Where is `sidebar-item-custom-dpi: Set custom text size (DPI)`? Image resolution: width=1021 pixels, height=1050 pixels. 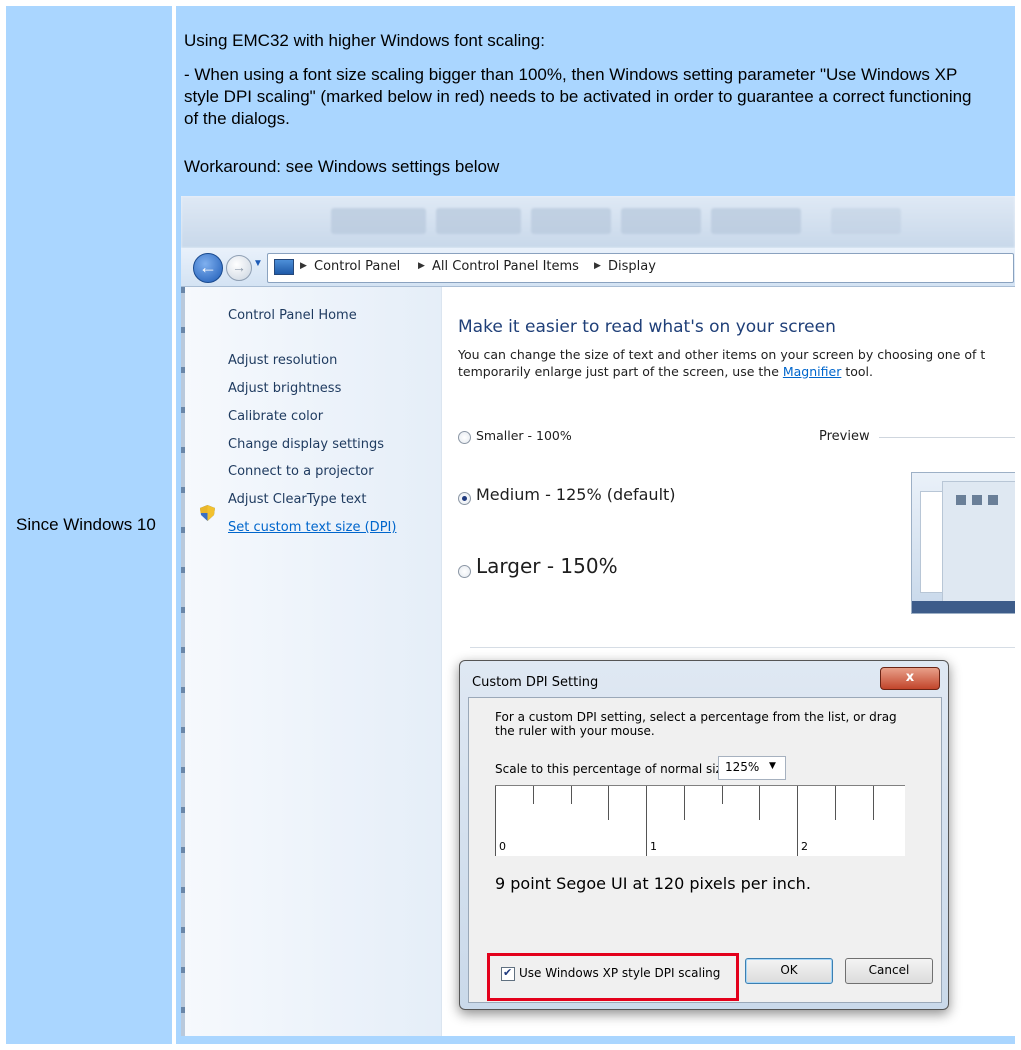 sidebar-item-custom-dpi: Set custom text size (DPI) is located at coordinates (312, 527).